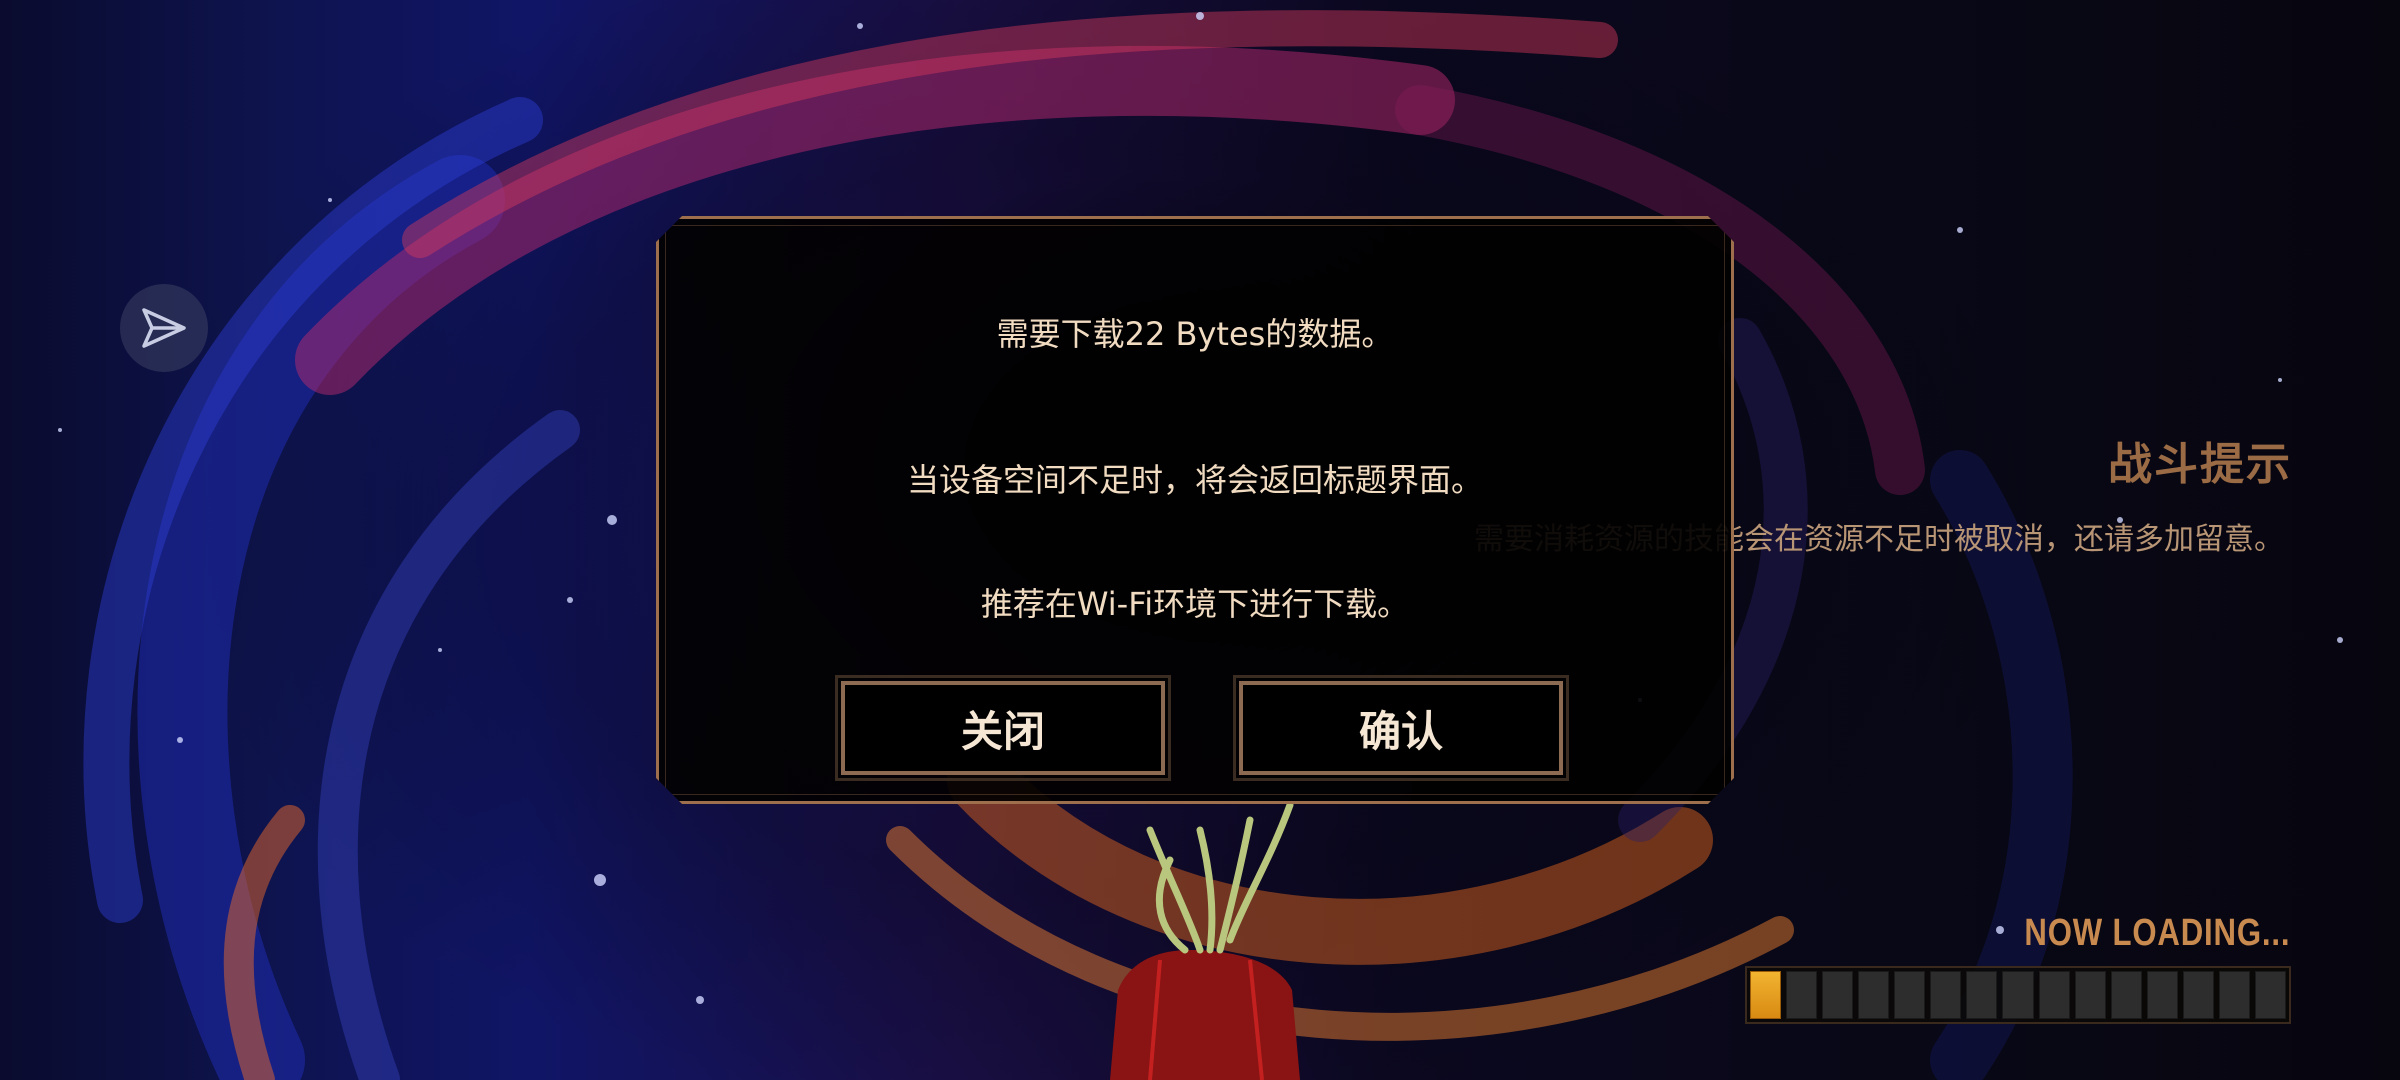 Image resolution: width=2400 pixels, height=1080 pixels. I want to click on send-arrow-icon, so click(164, 328).